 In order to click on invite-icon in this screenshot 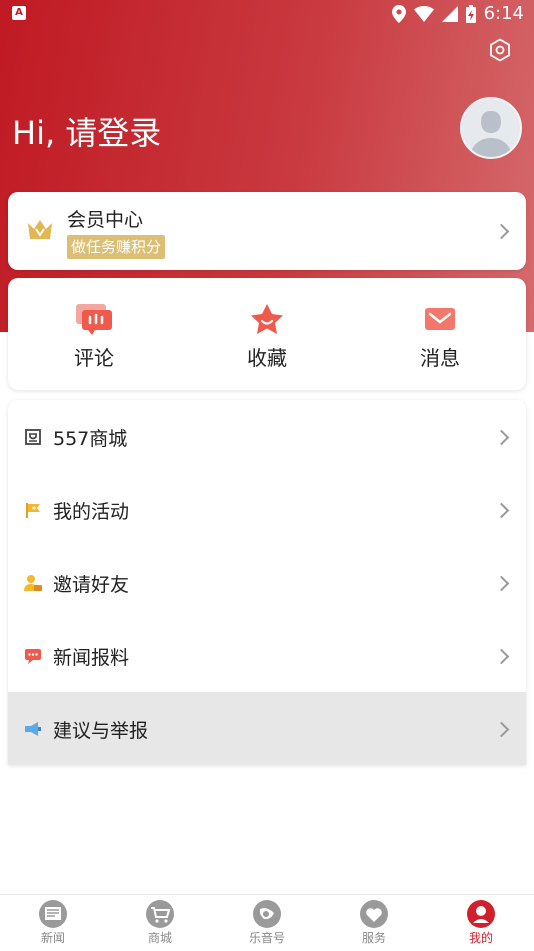, I will do `click(33, 583)`.